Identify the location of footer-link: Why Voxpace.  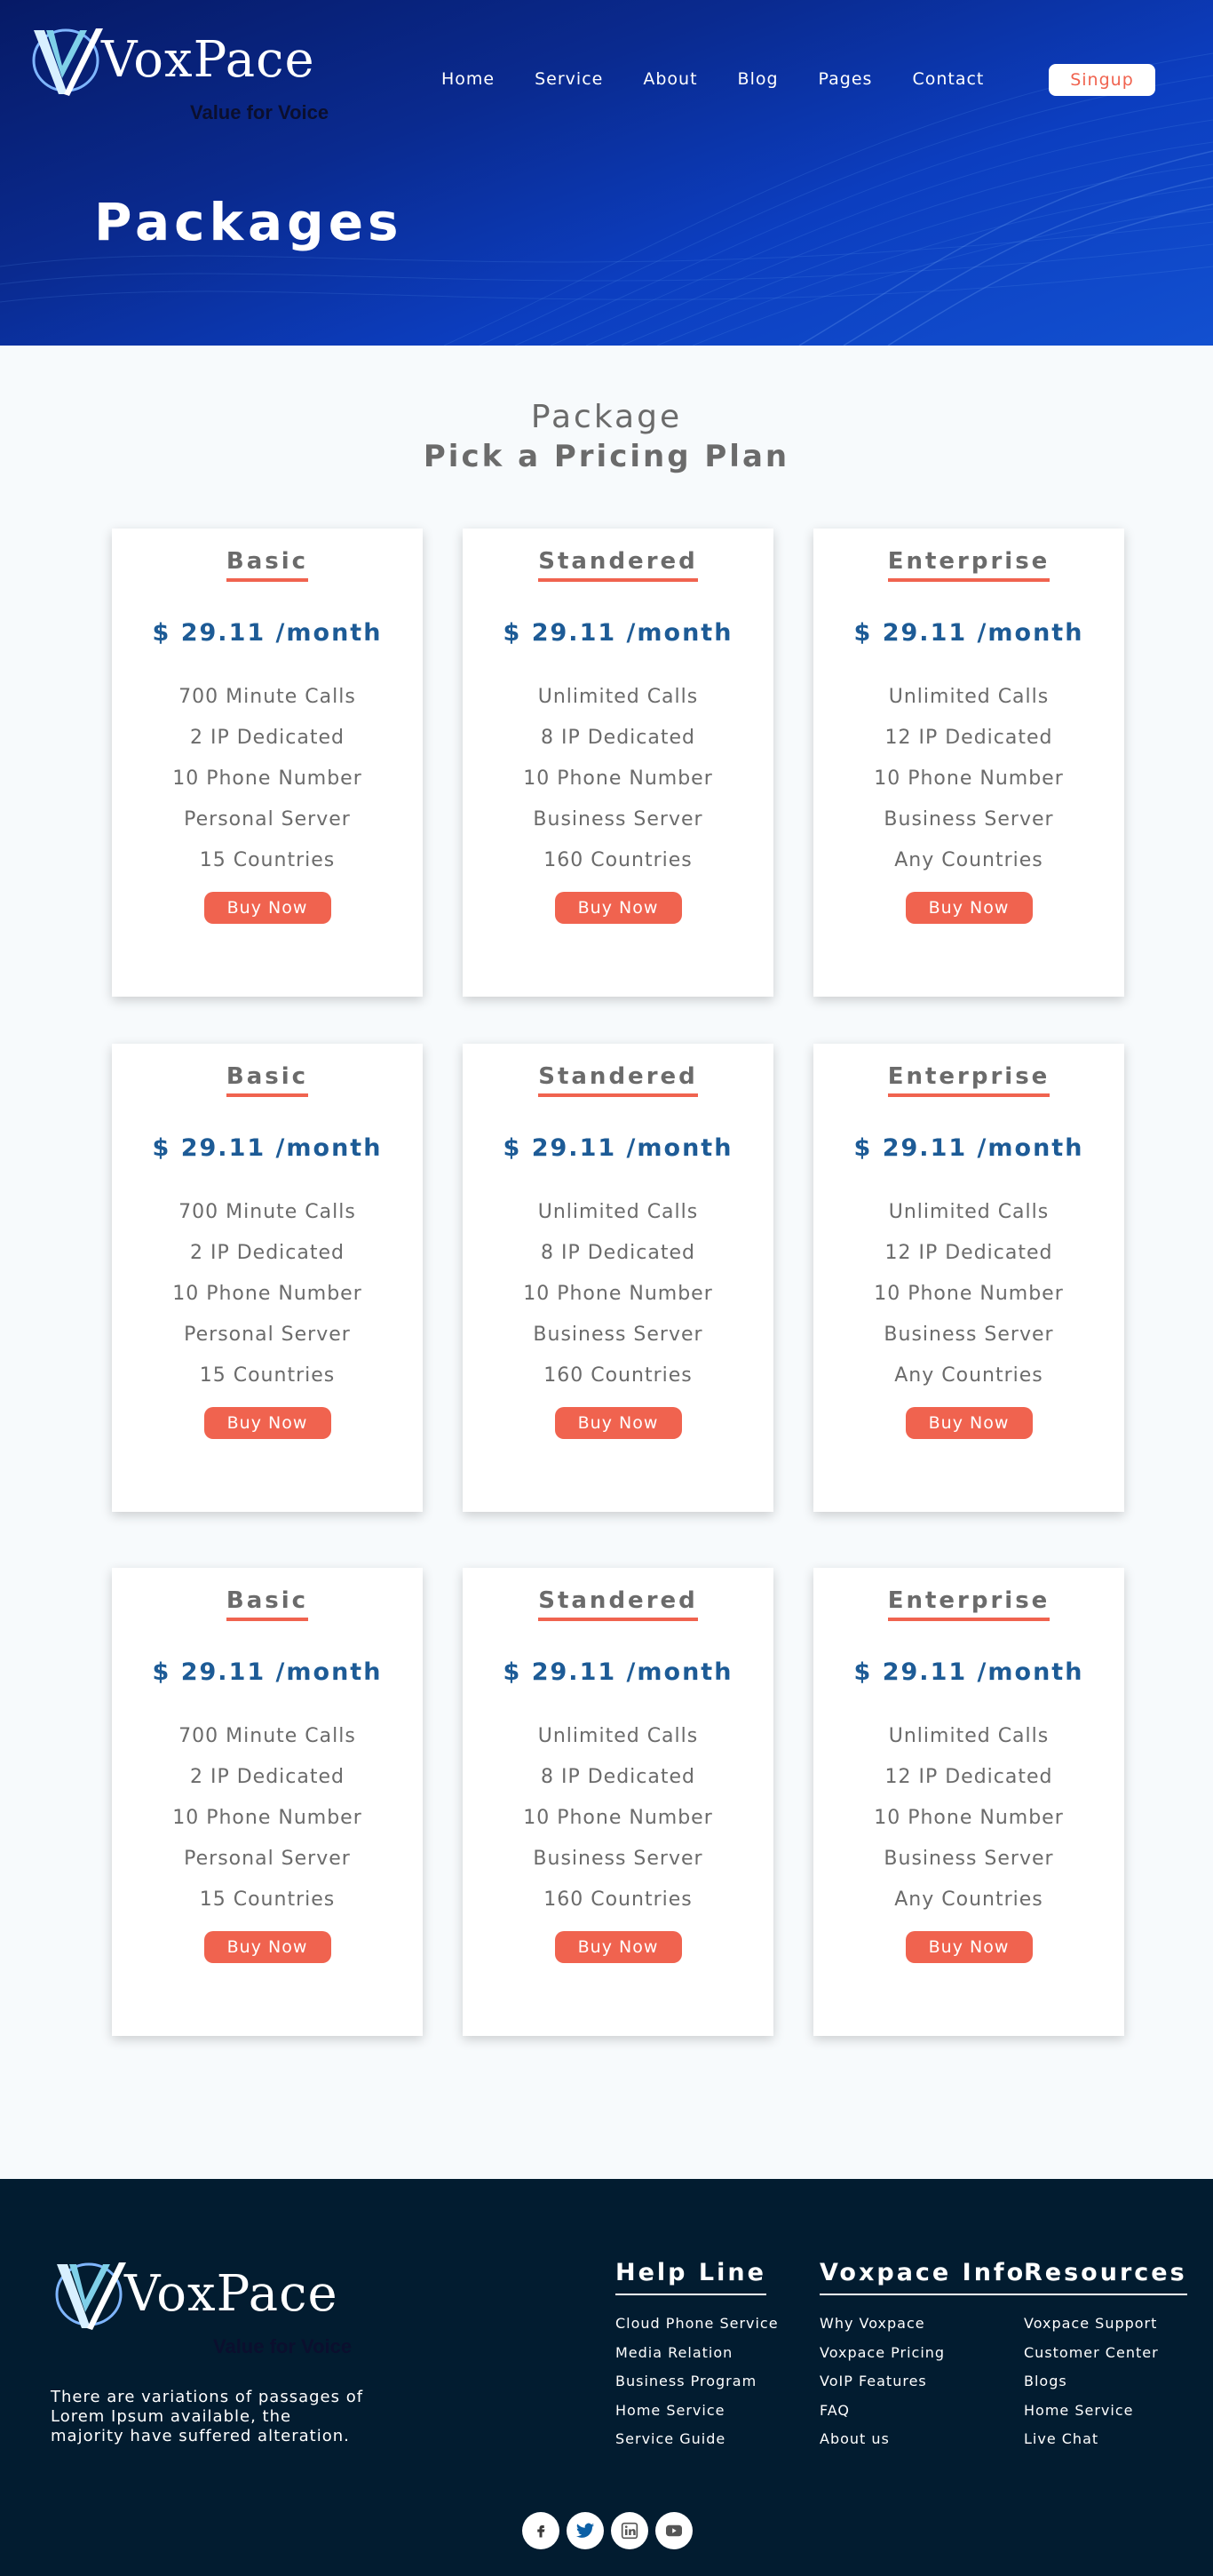
(923, 2324).